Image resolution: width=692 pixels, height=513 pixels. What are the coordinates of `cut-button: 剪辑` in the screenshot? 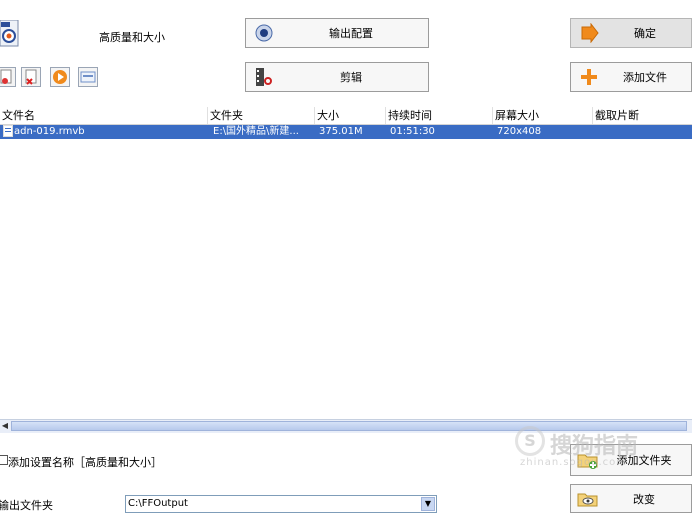 It's located at (337, 77).